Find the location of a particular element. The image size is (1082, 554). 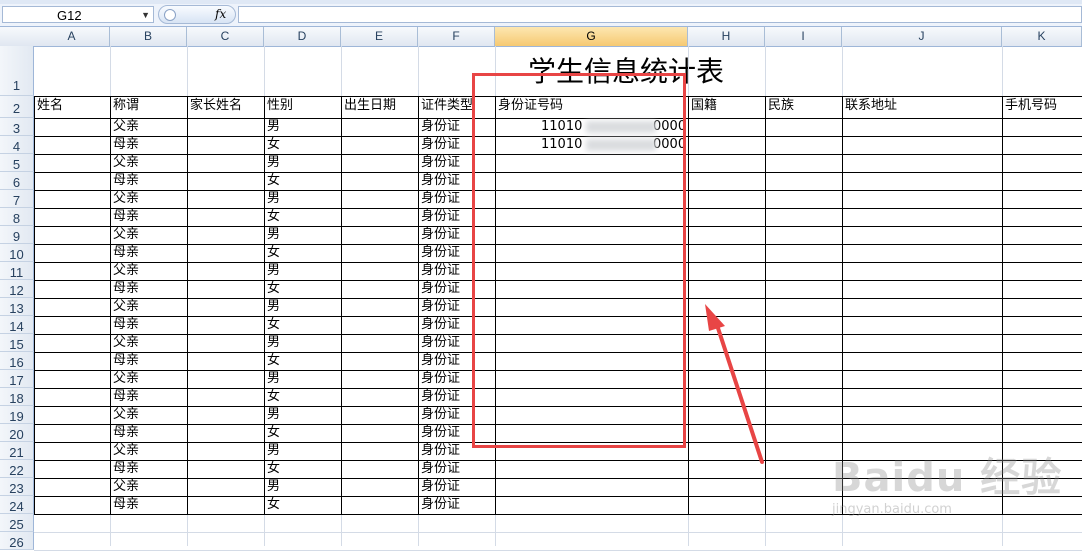

gridline is located at coordinates (558, 550).